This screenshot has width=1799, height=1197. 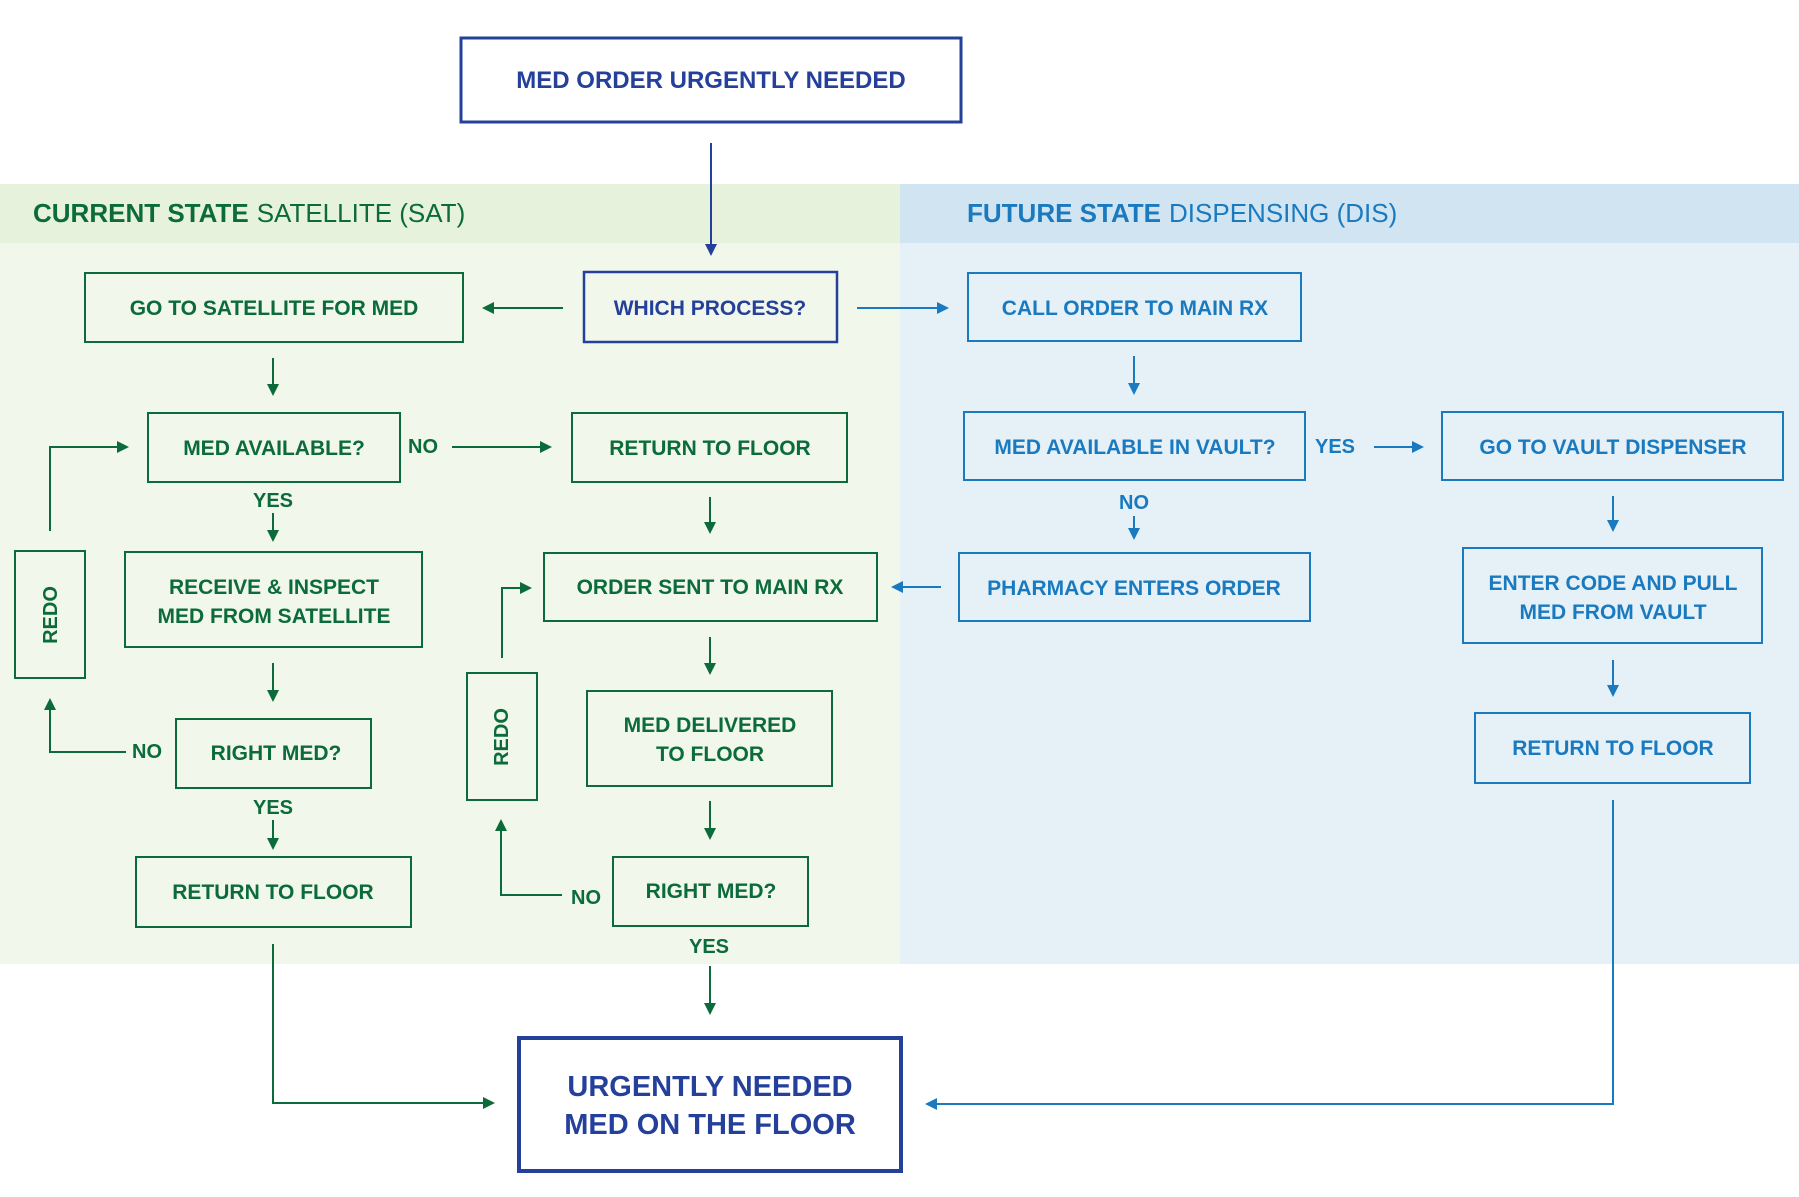 I want to click on redo-label-2: REDO, so click(x=502, y=737).